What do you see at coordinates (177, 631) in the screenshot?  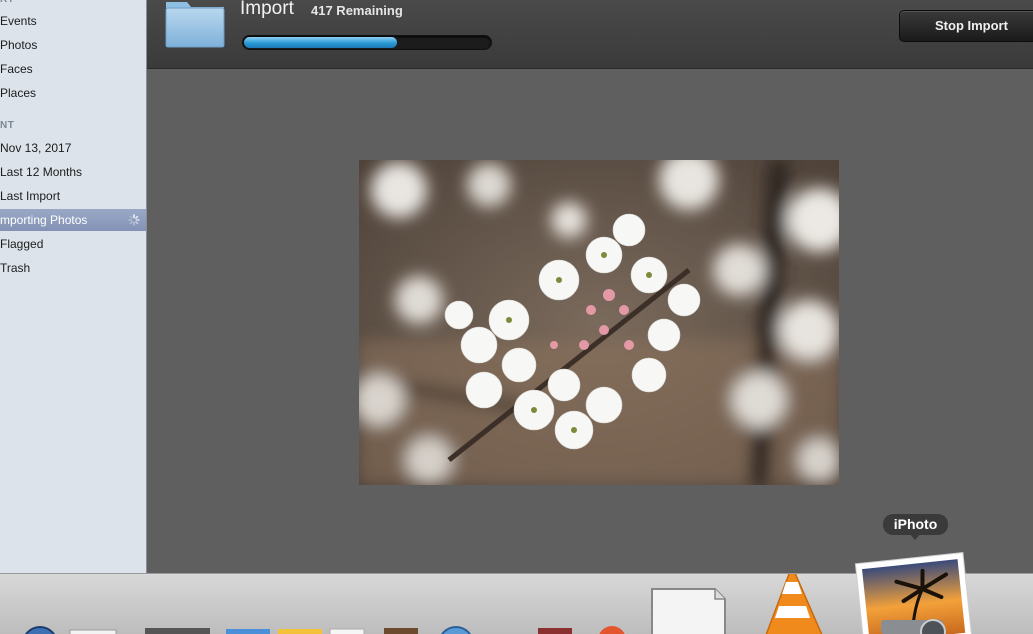 I see `utility-icon` at bounding box center [177, 631].